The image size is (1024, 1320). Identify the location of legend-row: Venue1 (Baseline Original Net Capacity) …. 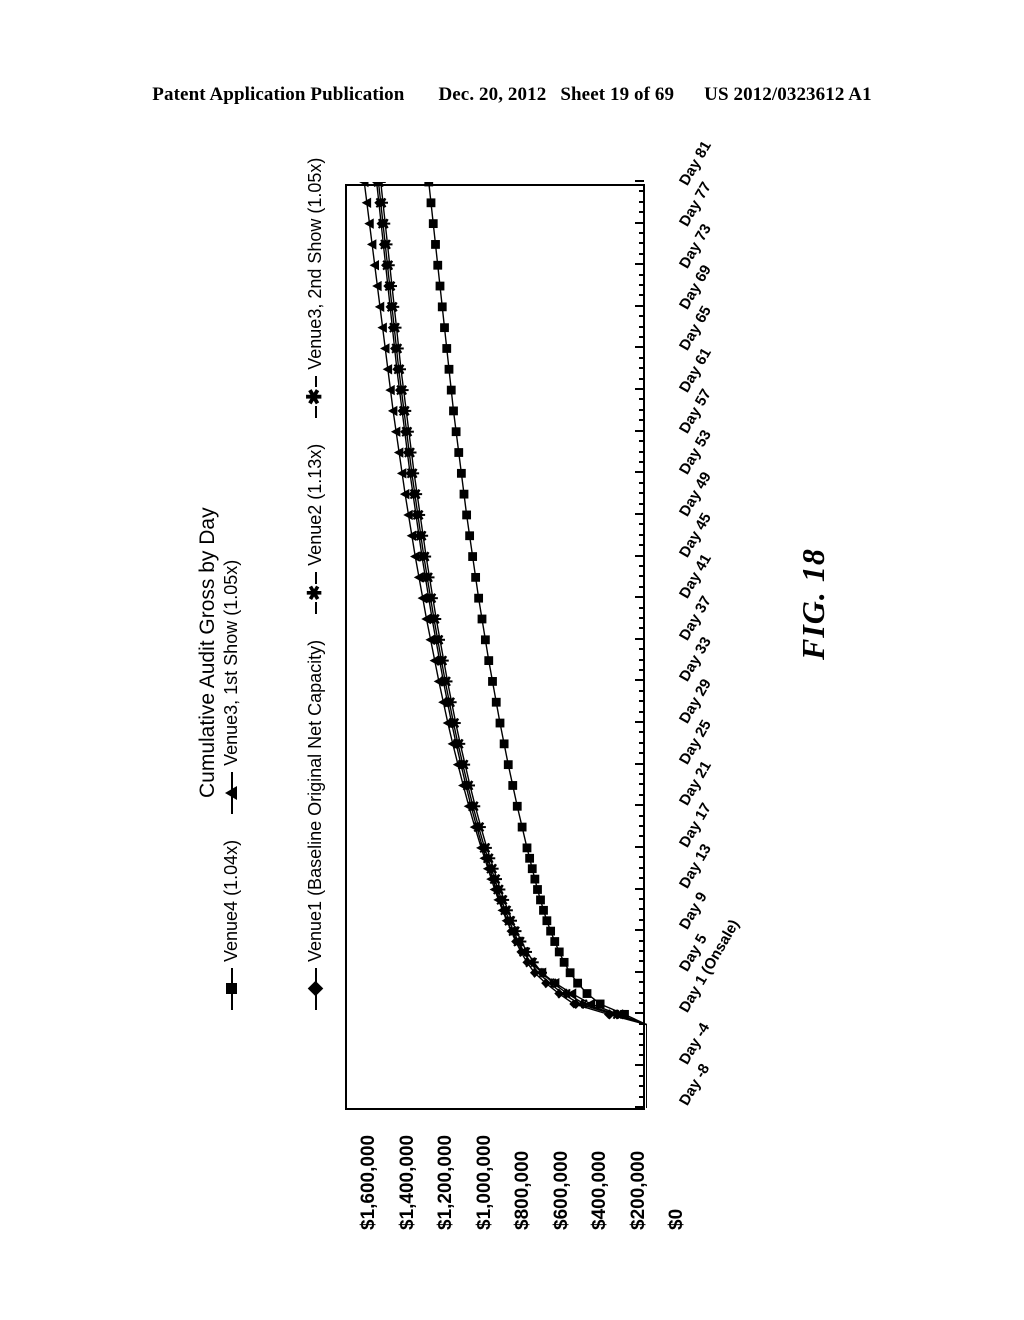
(315, 571).